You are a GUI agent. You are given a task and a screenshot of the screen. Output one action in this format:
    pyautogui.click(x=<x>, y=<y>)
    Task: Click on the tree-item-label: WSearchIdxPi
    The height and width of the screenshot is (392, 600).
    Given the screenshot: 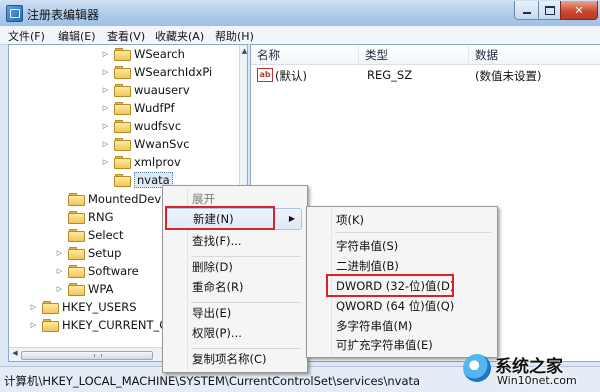 What is the action you would take?
    pyautogui.click(x=173, y=72)
    